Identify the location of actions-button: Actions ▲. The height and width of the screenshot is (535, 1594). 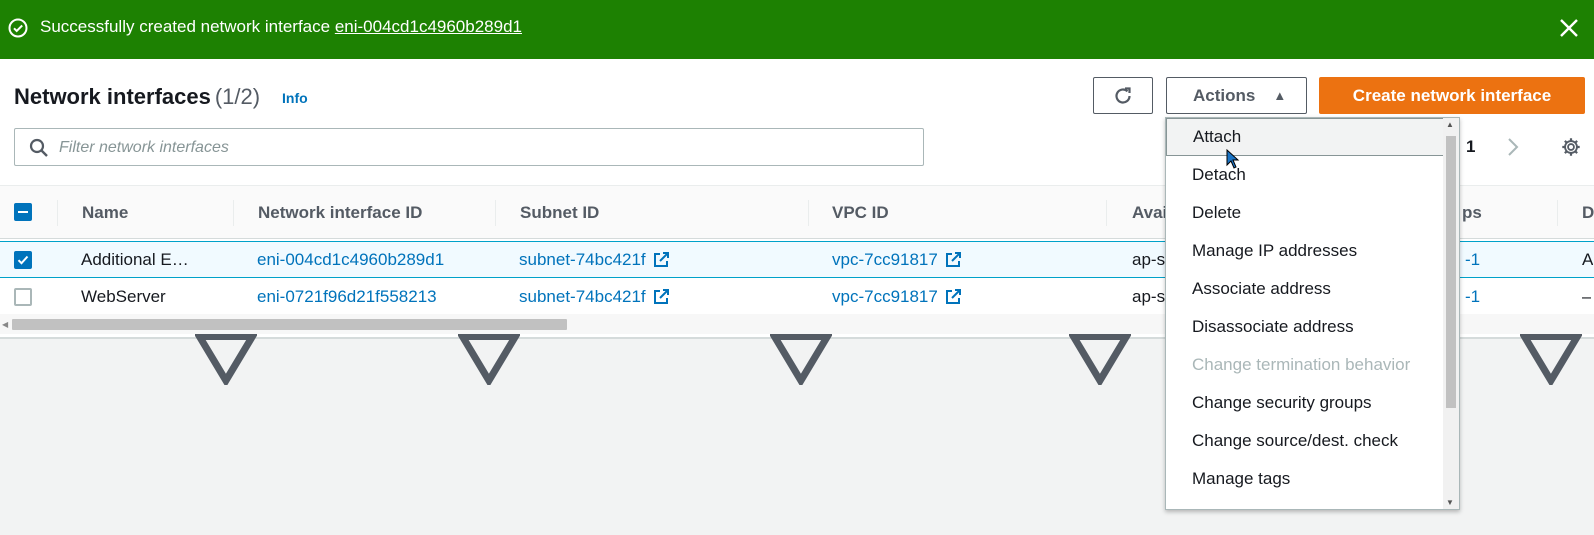
(1236, 95).